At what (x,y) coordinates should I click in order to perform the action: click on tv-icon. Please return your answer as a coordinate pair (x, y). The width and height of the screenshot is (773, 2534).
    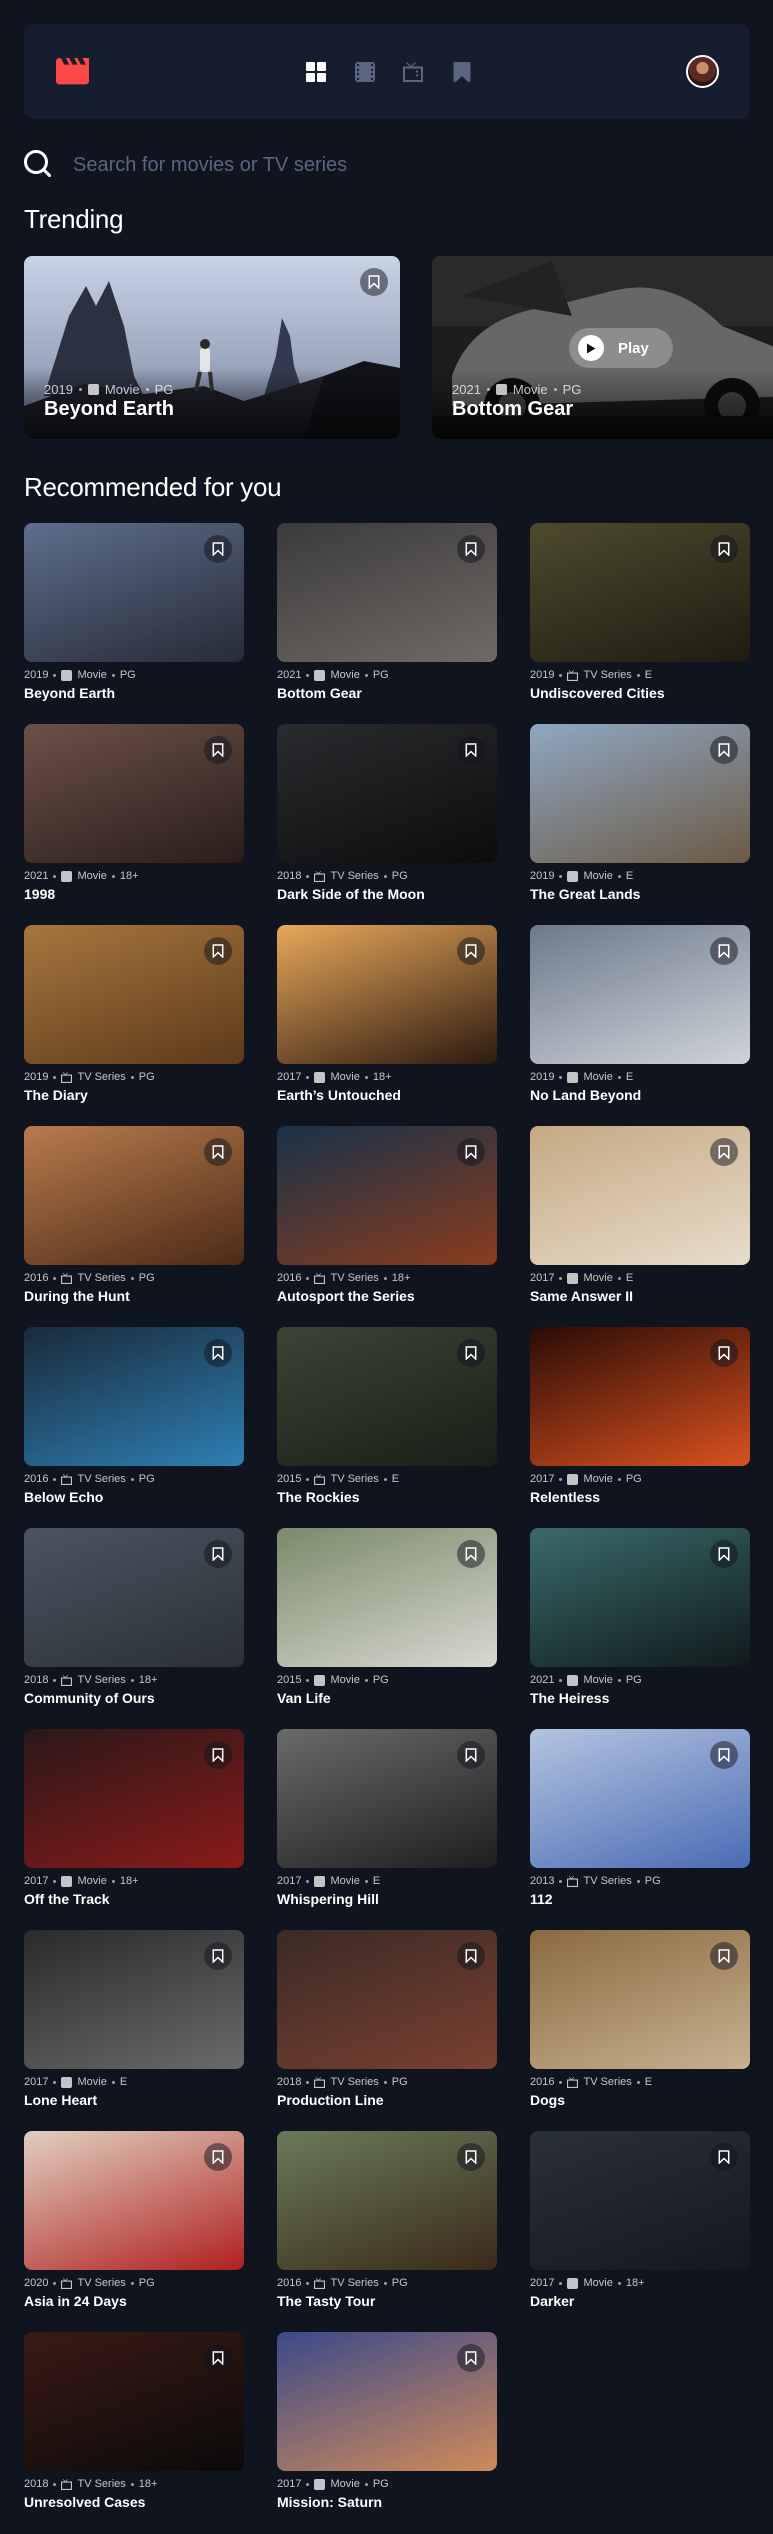
    Looking at the image, I should click on (413, 72).